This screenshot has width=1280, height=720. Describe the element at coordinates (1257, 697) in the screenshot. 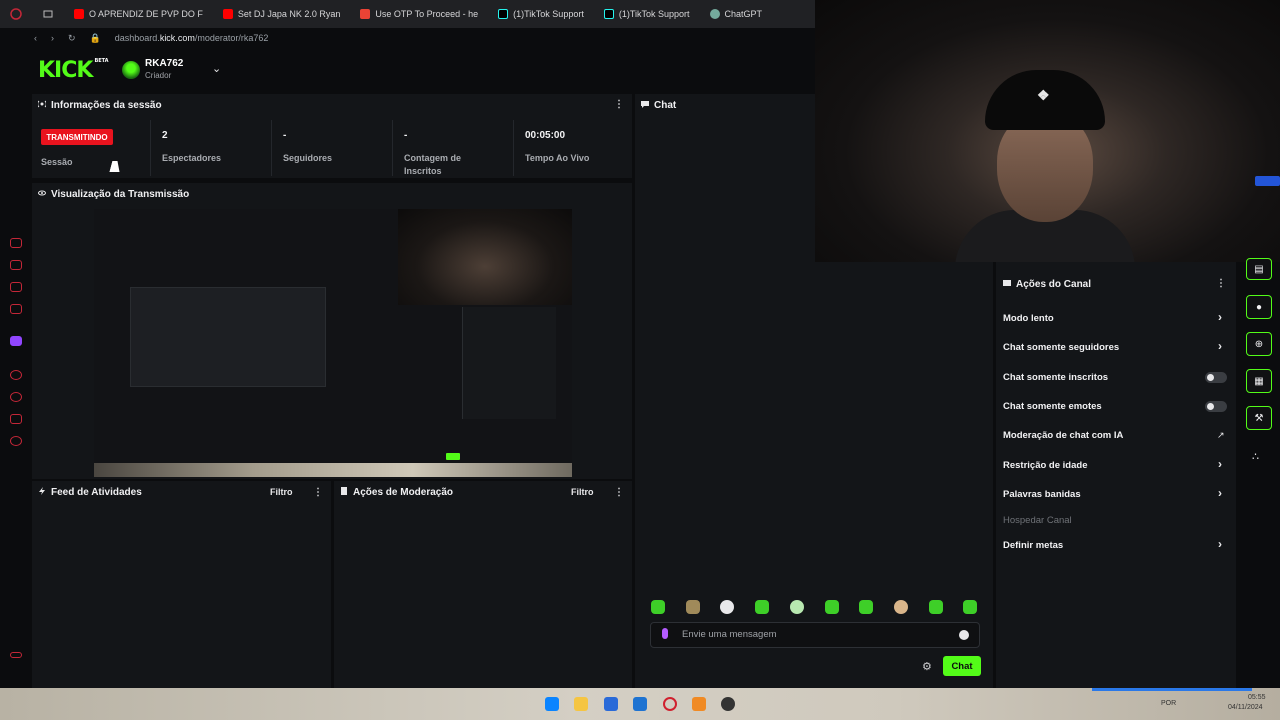

I see `clock-time: 05:55` at that location.